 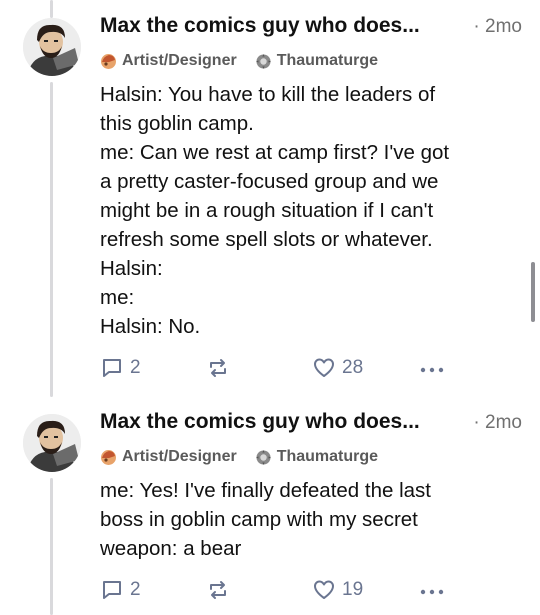 What do you see at coordinates (337, 368) in the screenshot?
I see `like-button: 28` at bounding box center [337, 368].